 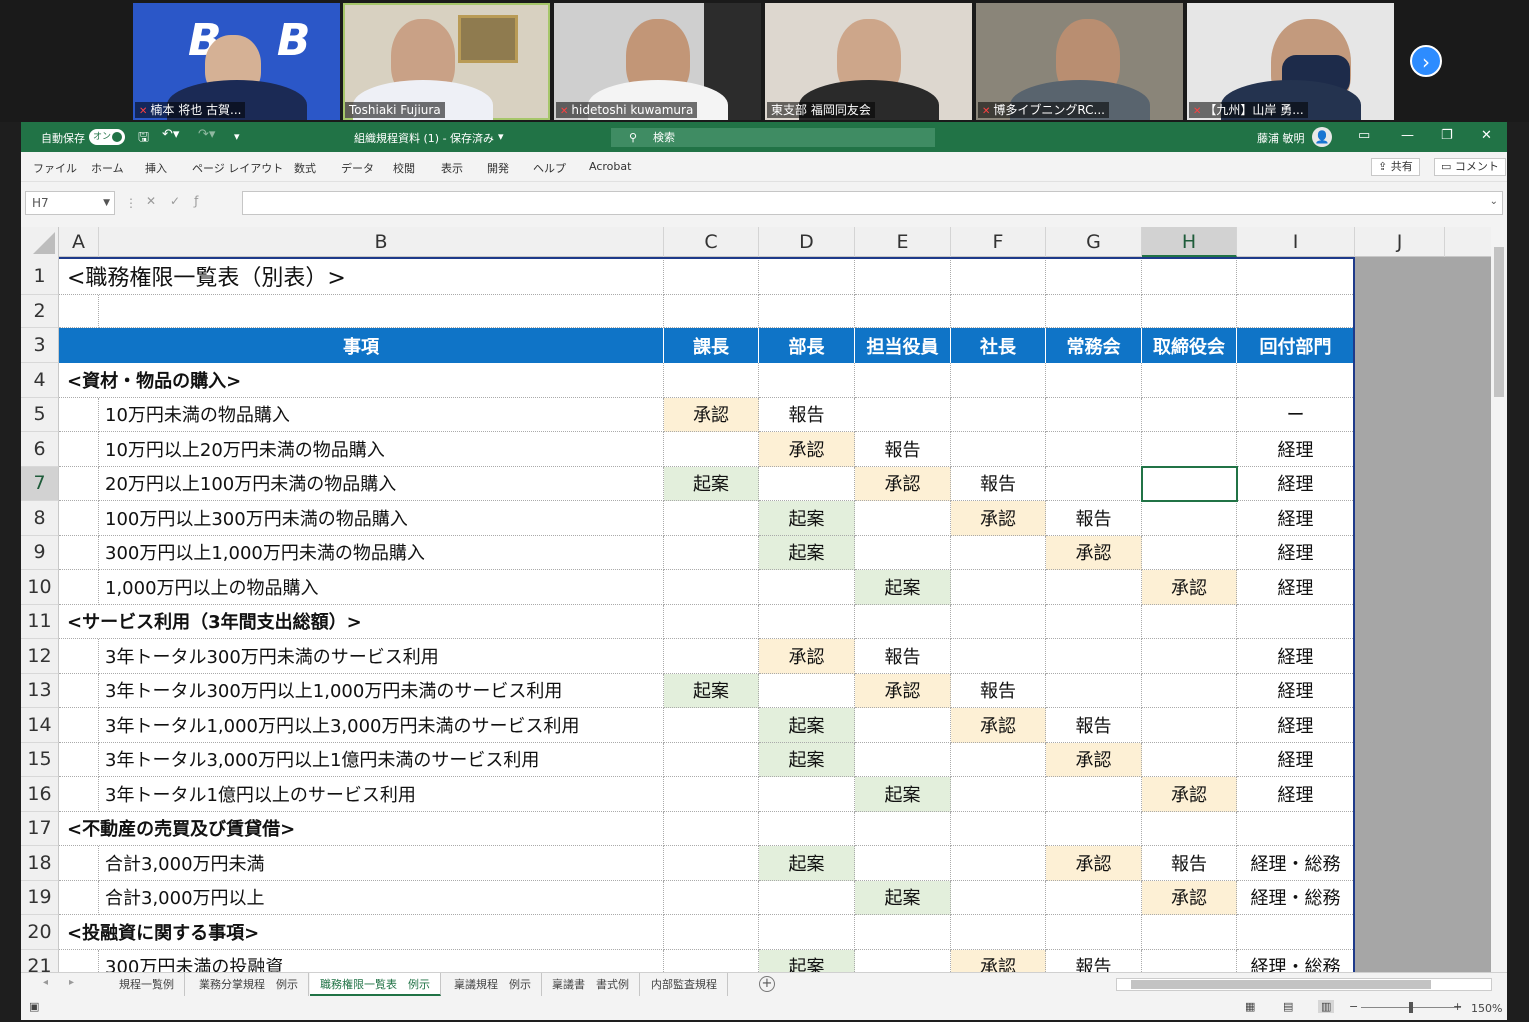 What do you see at coordinates (361, 276) in the screenshot?
I see `sheet-title: <職務権限一覧表（別表）>` at bounding box center [361, 276].